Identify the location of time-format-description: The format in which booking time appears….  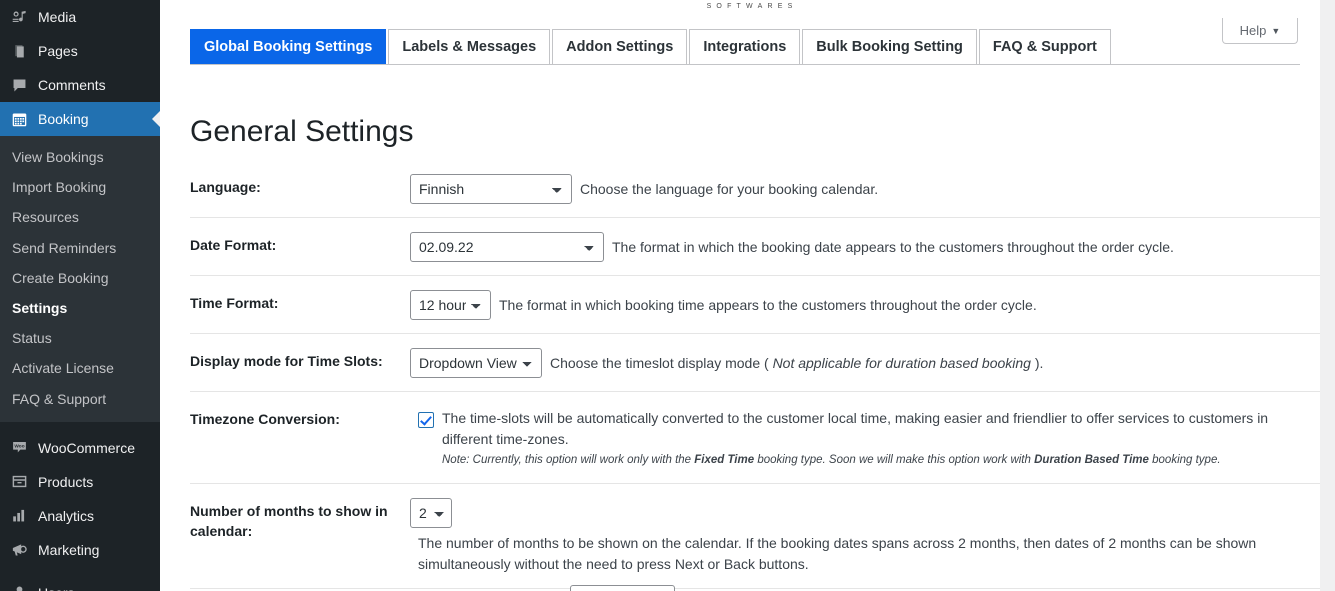
(768, 305).